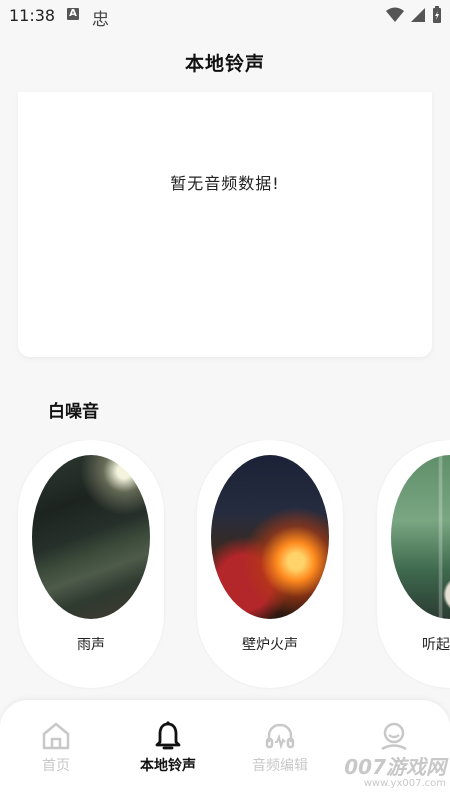 This screenshot has width=450, height=800. I want to click on rainy-window-image, so click(420, 537).